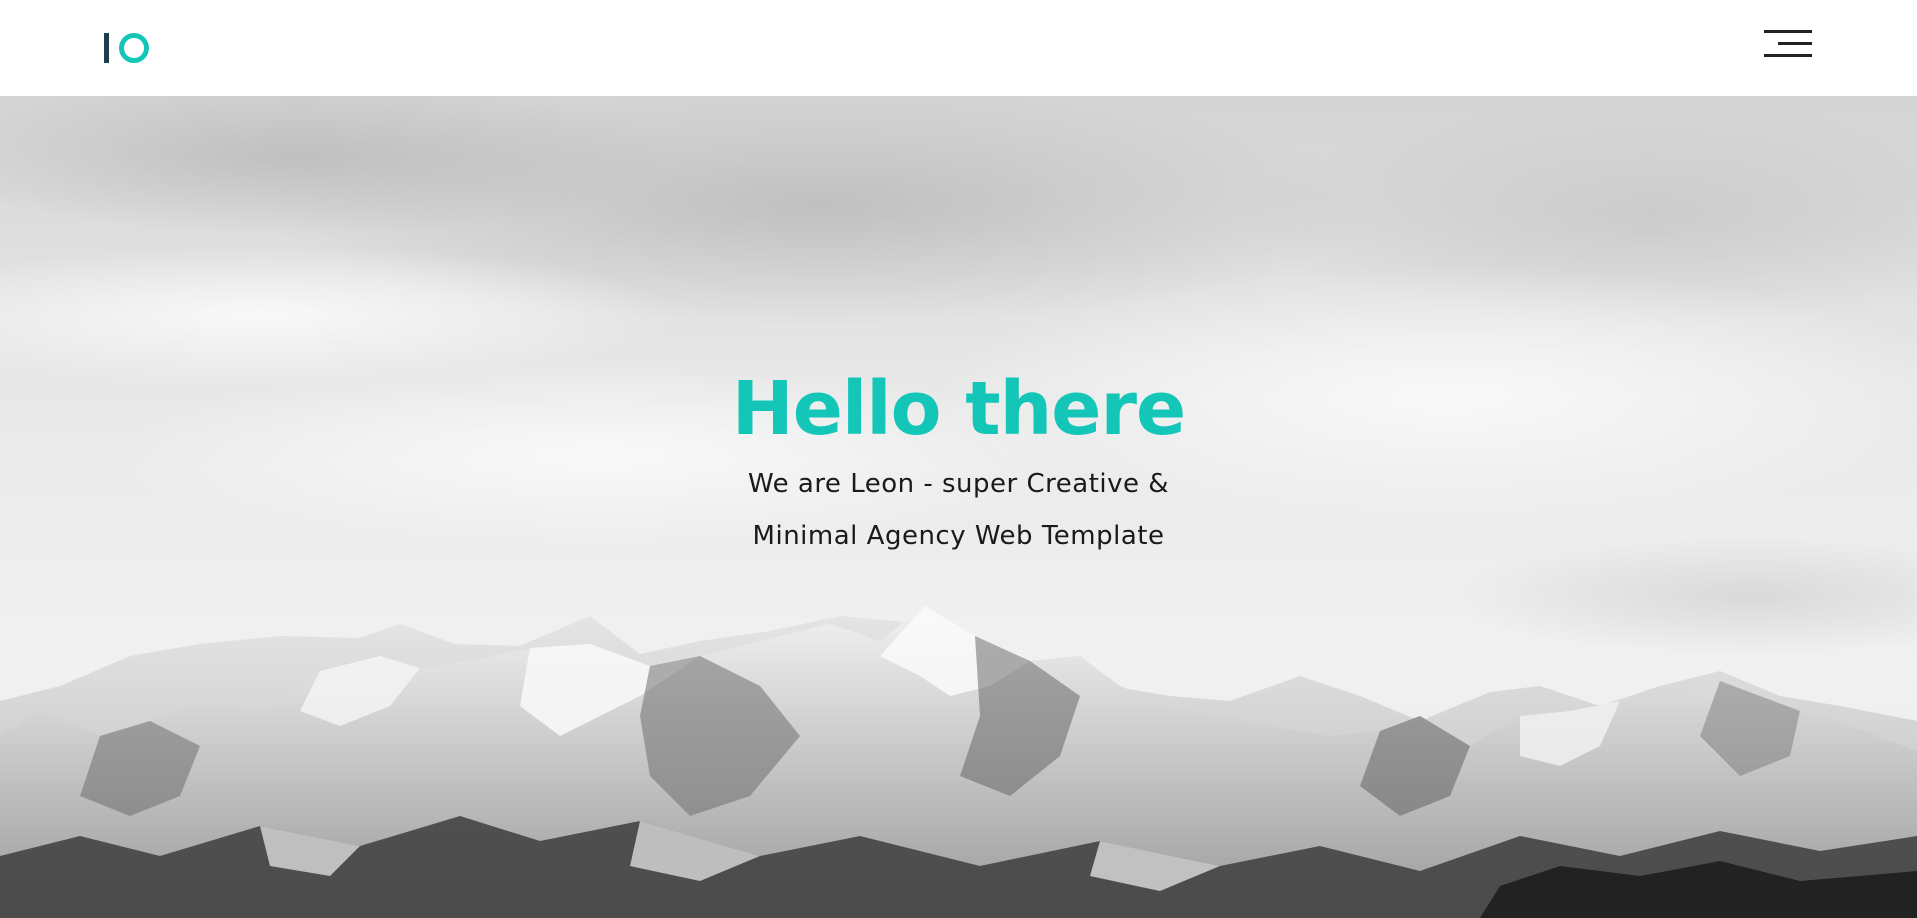 This screenshot has height=918, width=1917. I want to click on hamburger-menu-icon, so click(1788, 45).